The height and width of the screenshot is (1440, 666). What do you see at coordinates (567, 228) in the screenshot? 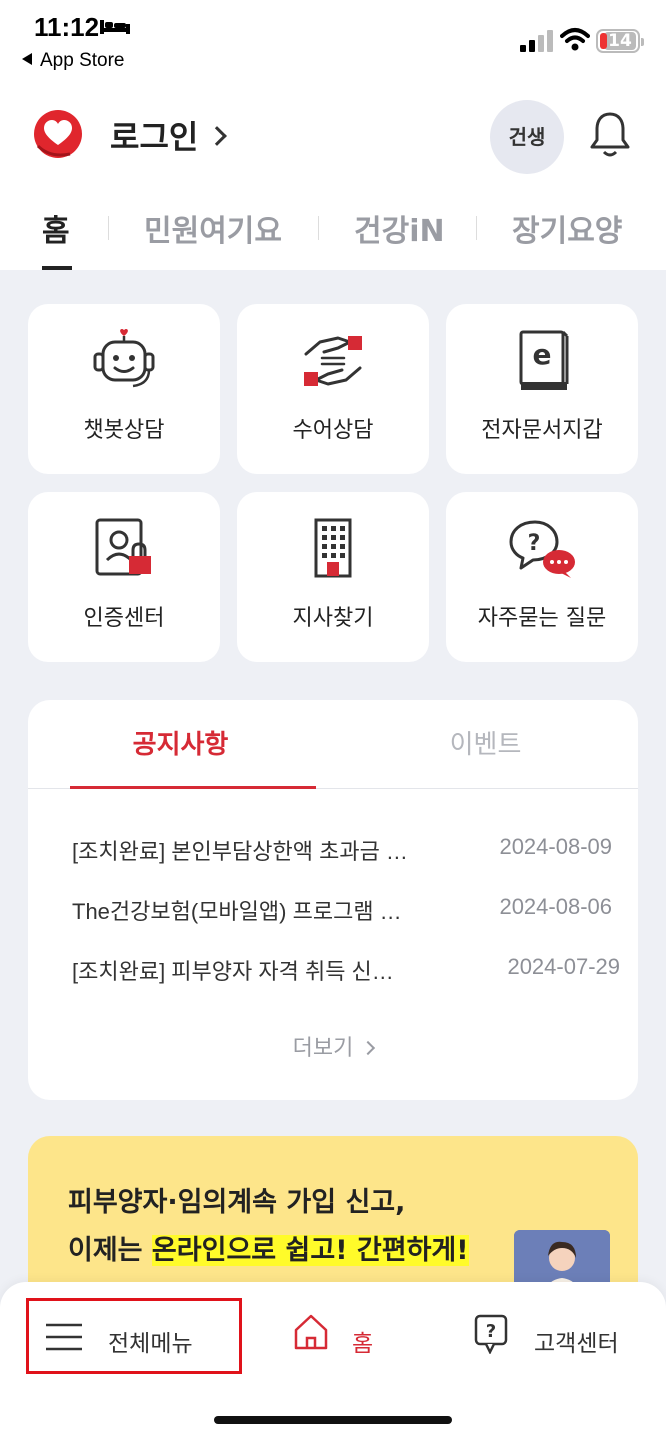
I see `tab-long-term-care: 장기요양` at bounding box center [567, 228].